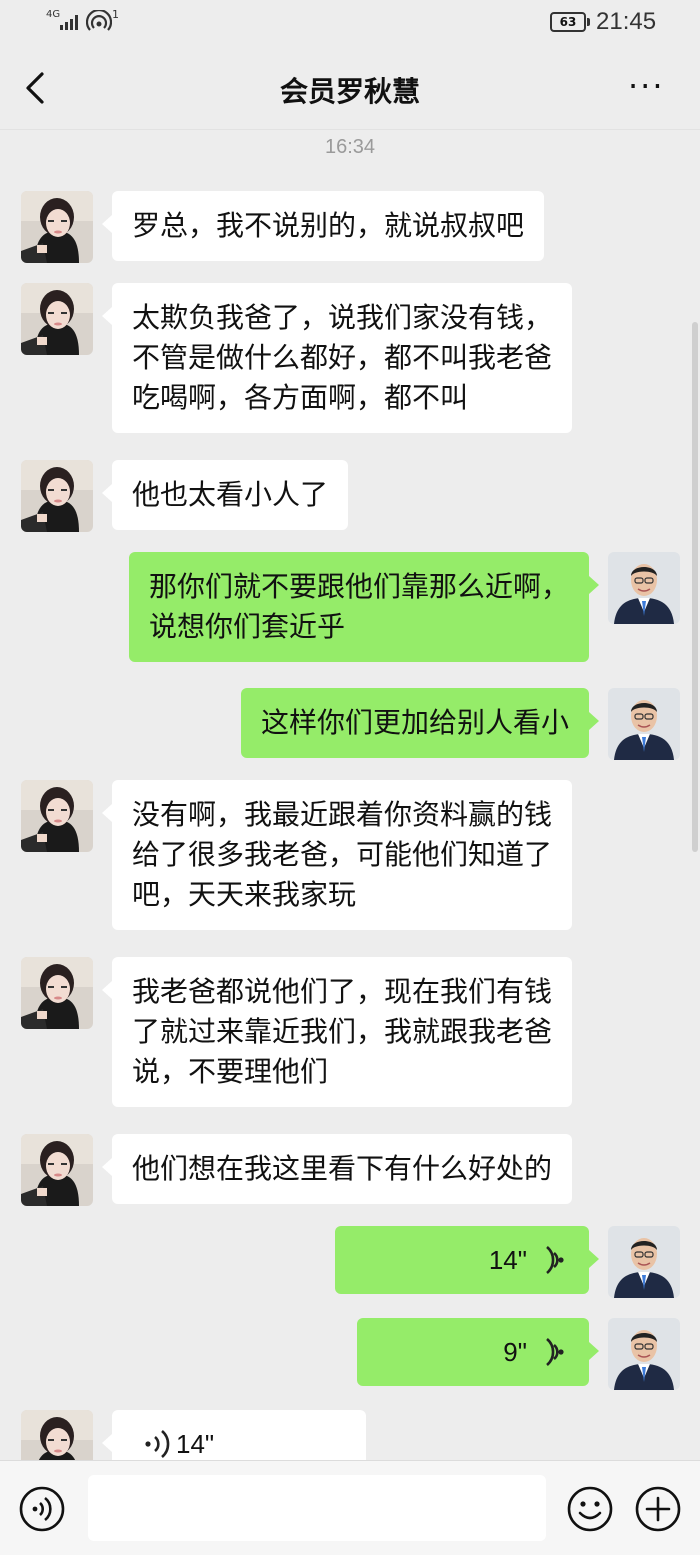 This screenshot has height=1555, width=700. I want to click on message-bubble-outgoing: 这样你们更加给别人看小, so click(420, 723).